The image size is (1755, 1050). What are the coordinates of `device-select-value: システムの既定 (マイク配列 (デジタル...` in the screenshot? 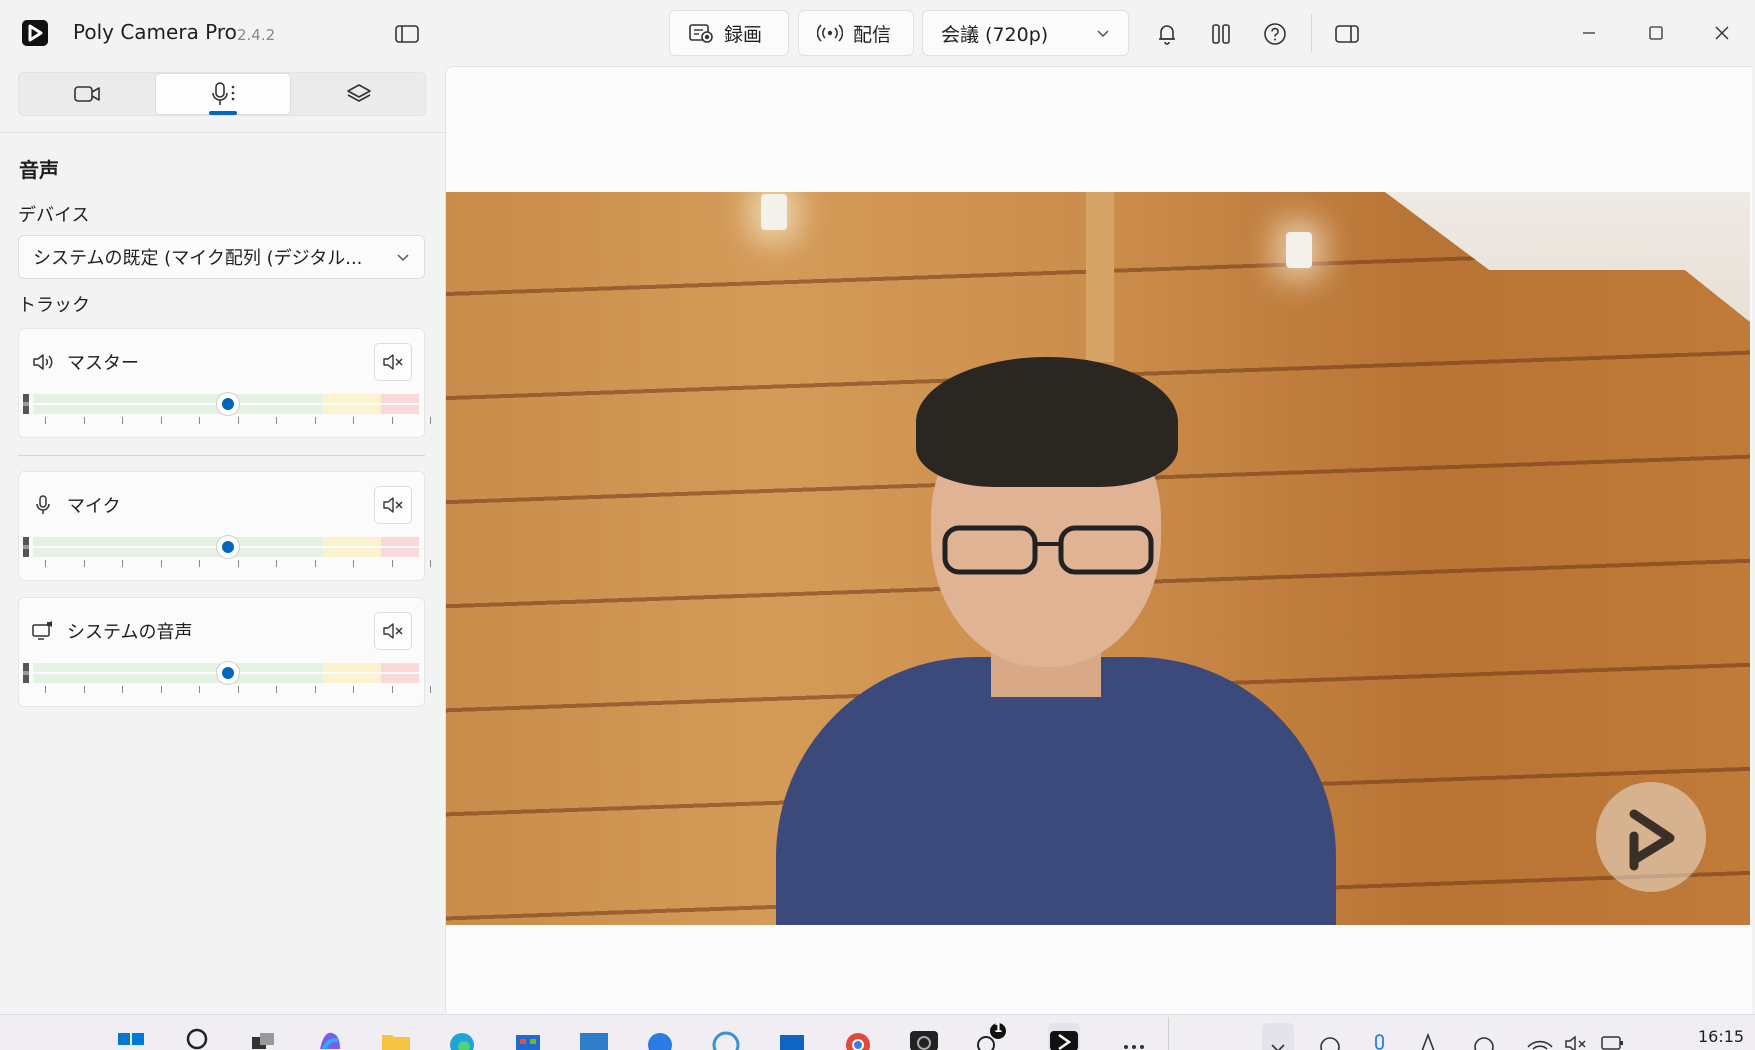 It's located at (198, 258).